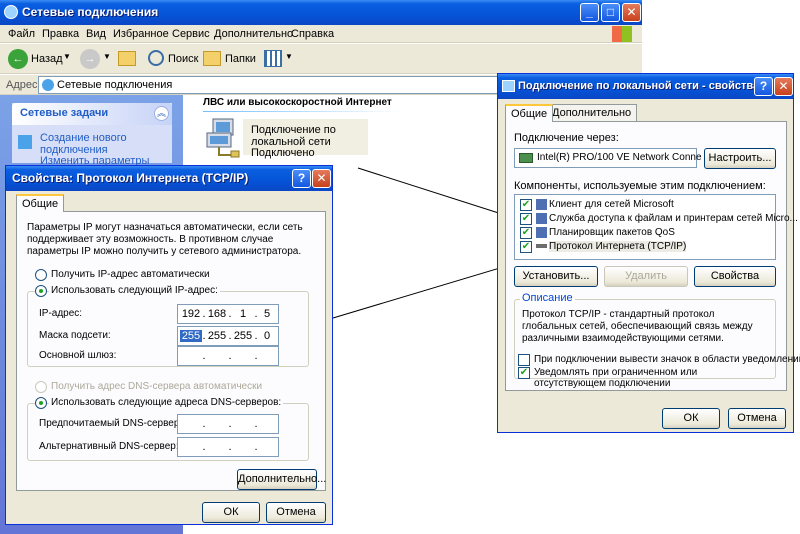 The width and height of the screenshot is (800, 534). What do you see at coordinates (619, 157) in the screenshot?
I see `adapter-name: Intel(R) PRO/100 VE Network Conne` at bounding box center [619, 157].